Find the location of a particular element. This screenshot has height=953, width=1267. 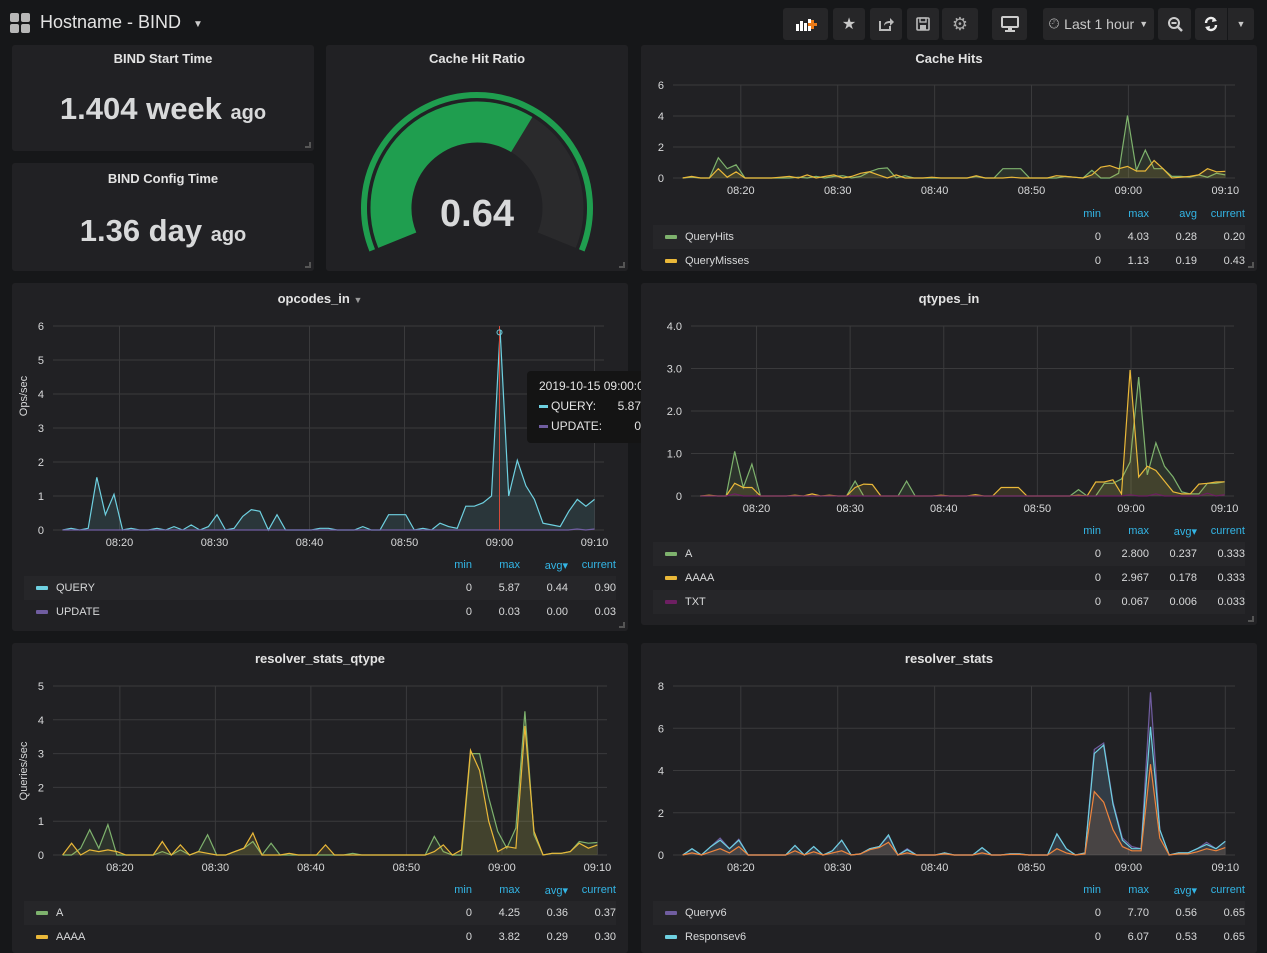

series-max: 2.967 is located at coordinates (1135, 578).